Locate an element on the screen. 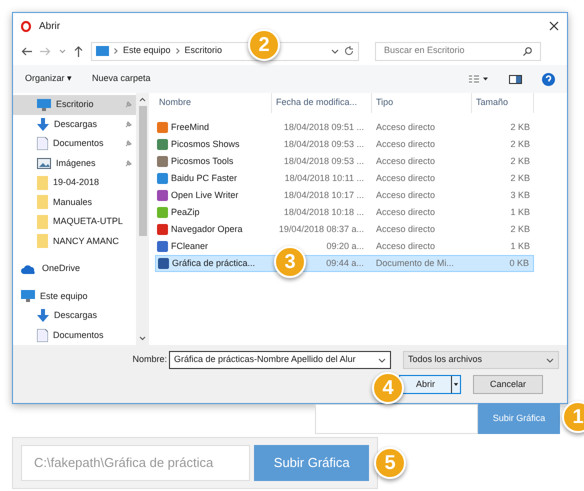 This screenshot has width=584, height=491. refresh-icon is located at coordinates (349, 51).